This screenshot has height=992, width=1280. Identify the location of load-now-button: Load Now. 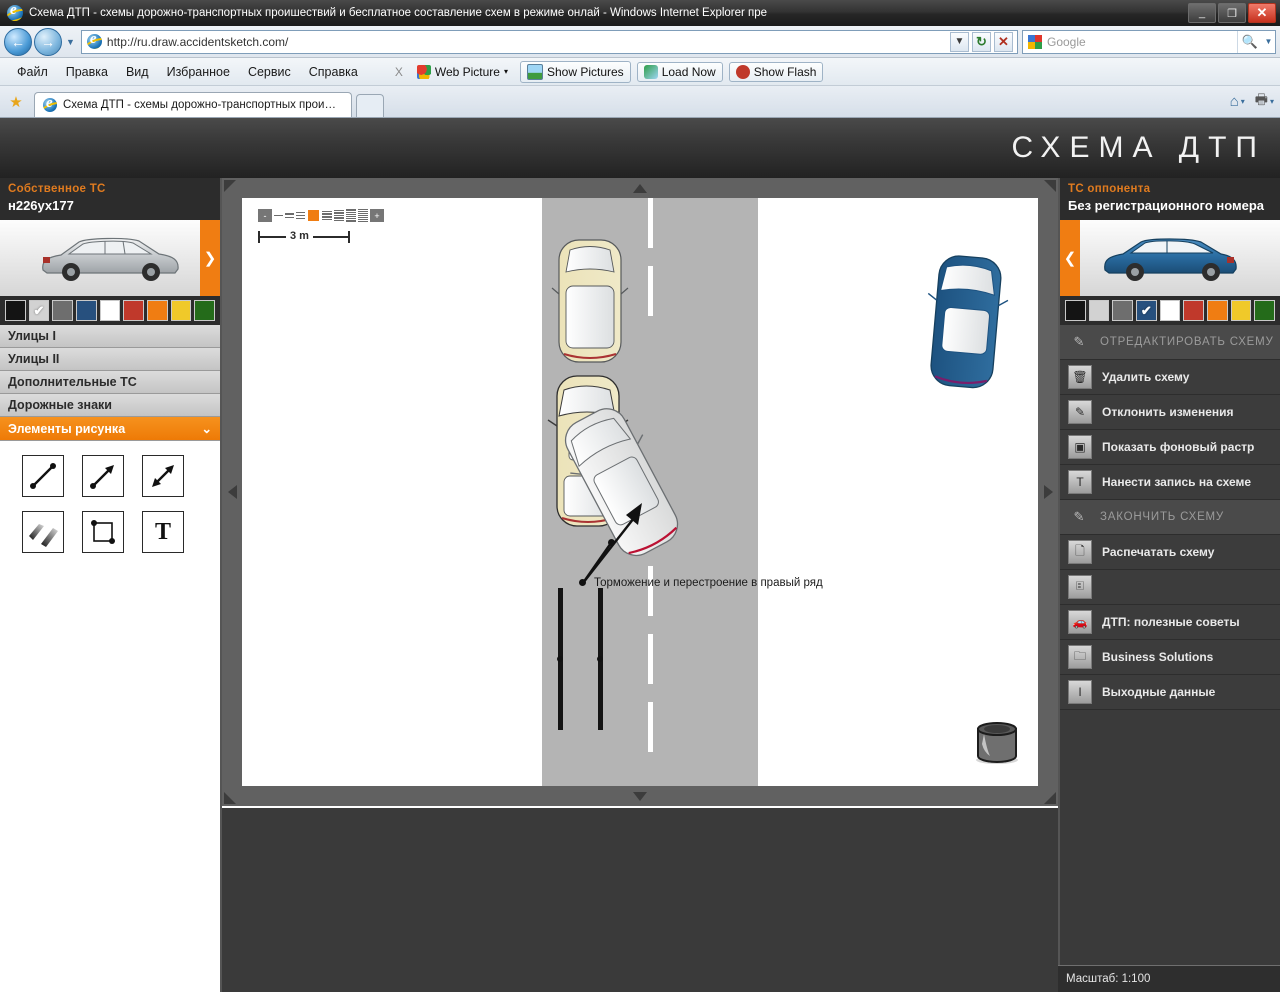
(679, 71).